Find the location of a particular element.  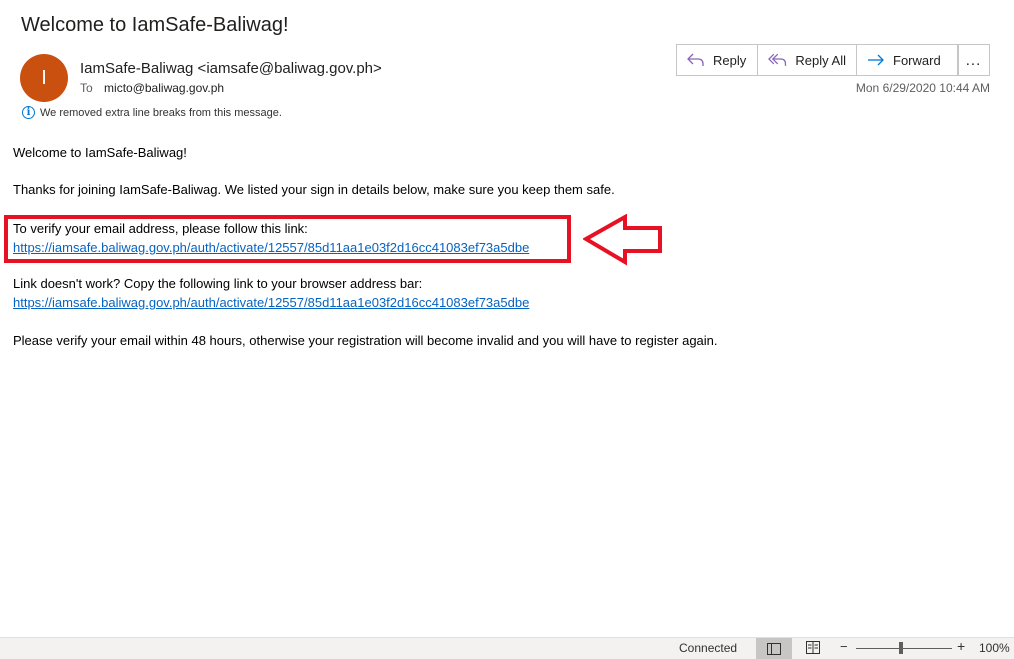

body-greeting: Welcome to IamSafe-Baliwag! is located at coordinates (100, 152).